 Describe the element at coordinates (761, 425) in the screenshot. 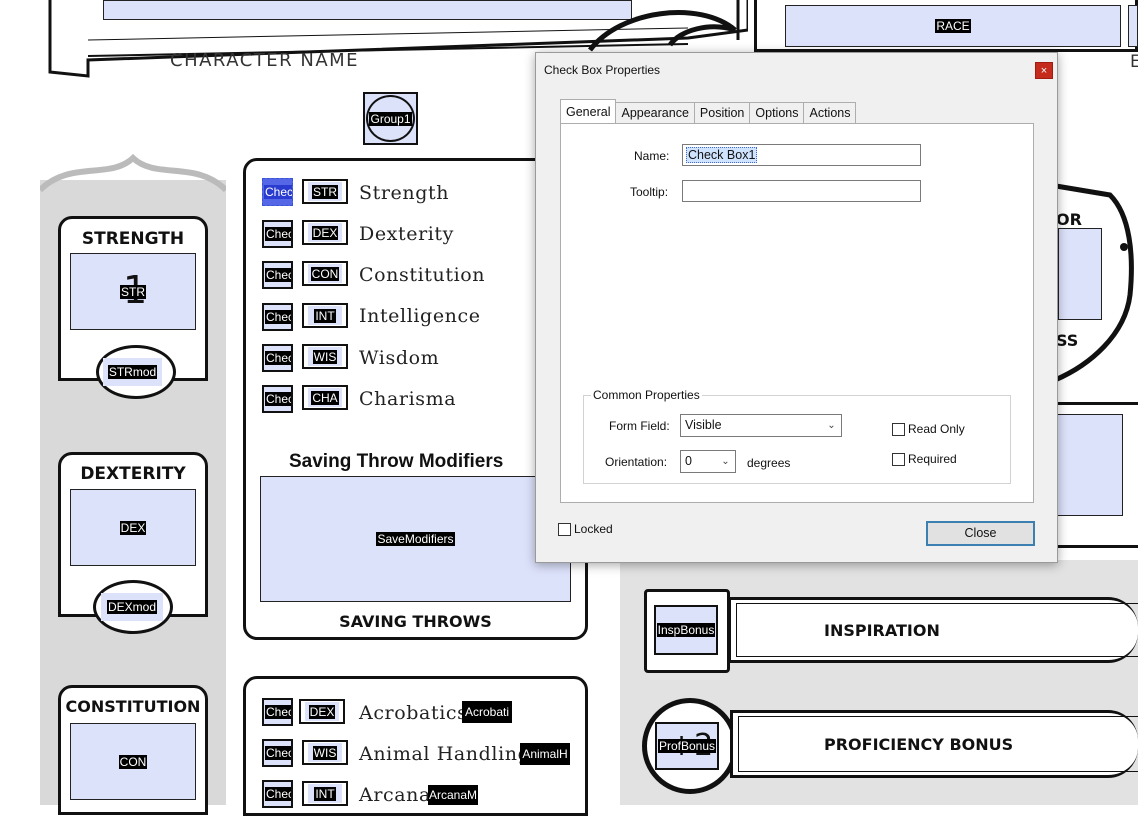

I see `form-field-select: Visible ⌄` at that location.